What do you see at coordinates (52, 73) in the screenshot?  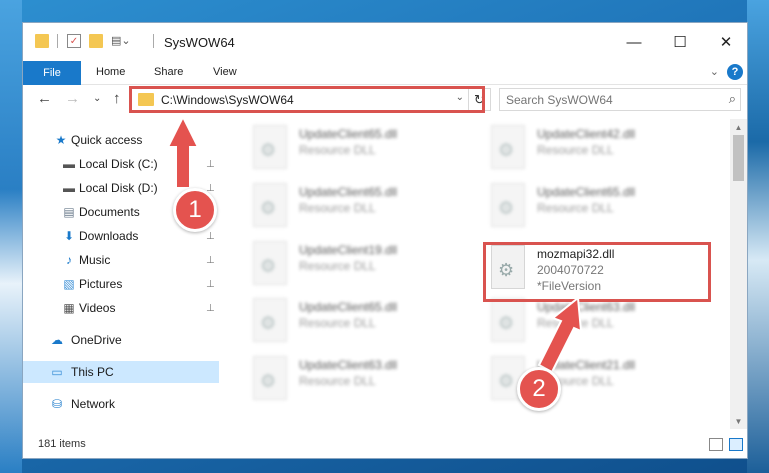 I see `tab-file: File` at bounding box center [52, 73].